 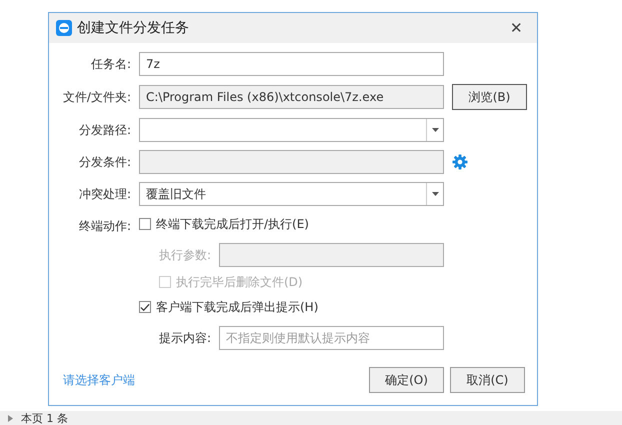 What do you see at coordinates (516, 28) in the screenshot?
I see `close-button: ✕` at bounding box center [516, 28].